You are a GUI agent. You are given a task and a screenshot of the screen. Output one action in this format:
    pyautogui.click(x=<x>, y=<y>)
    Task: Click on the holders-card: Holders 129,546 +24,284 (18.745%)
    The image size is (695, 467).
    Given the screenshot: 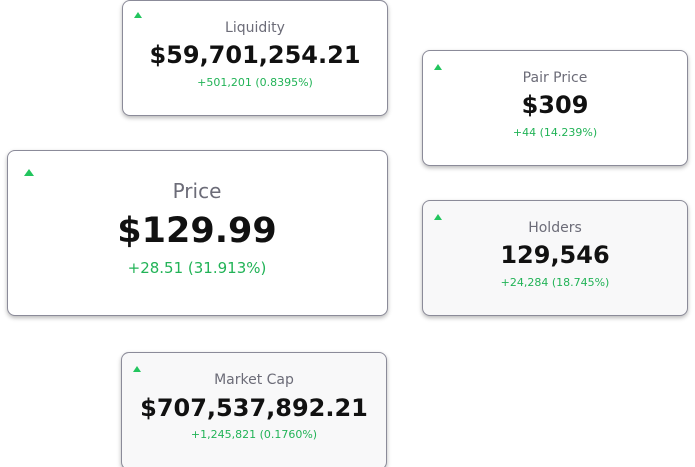 What is the action you would take?
    pyautogui.click(x=555, y=258)
    